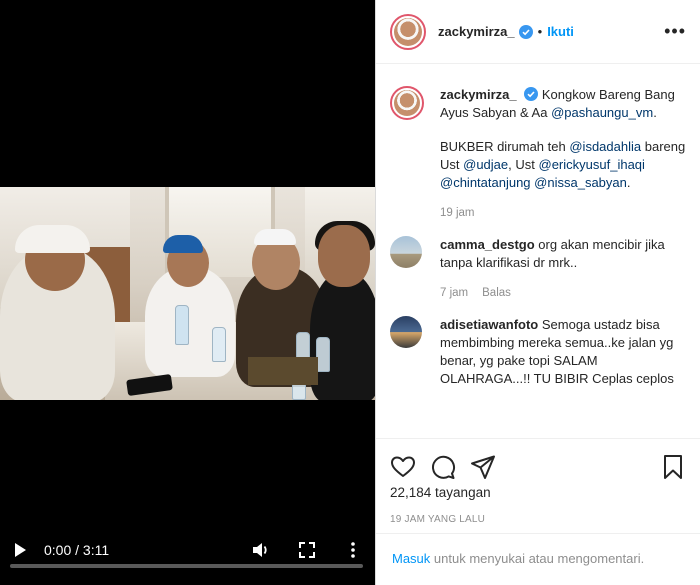 The height and width of the screenshot is (585, 700). What do you see at coordinates (443, 467) in the screenshot?
I see `comment-icon` at bounding box center [443, 467].